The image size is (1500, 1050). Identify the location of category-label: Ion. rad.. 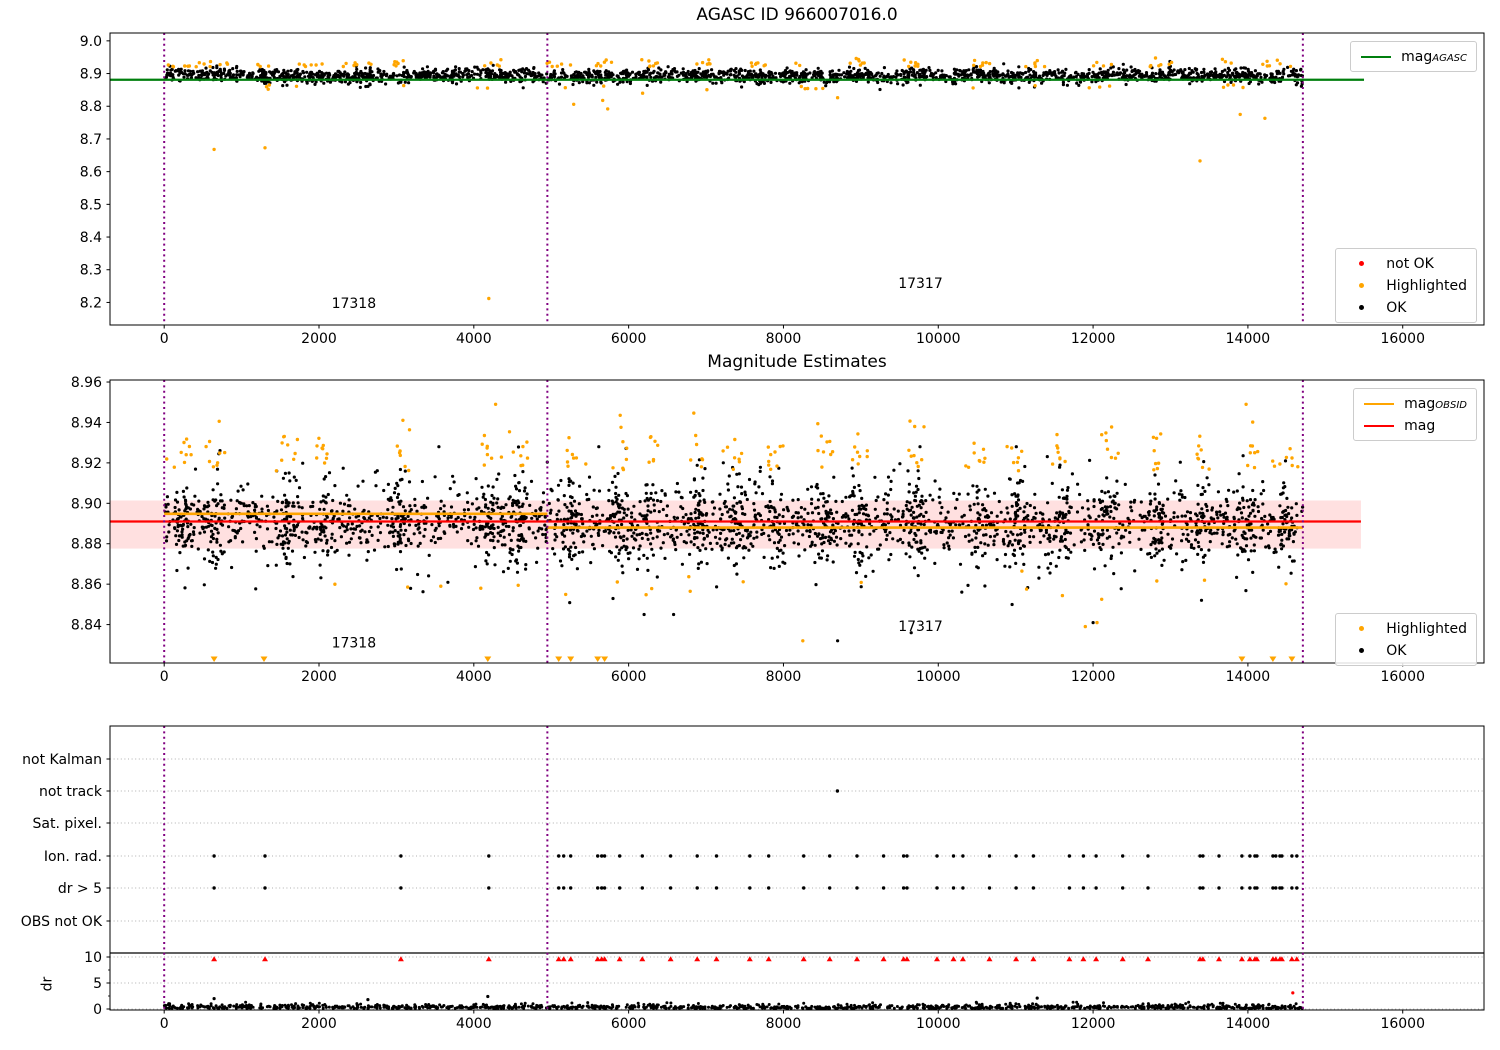
(73, 857).